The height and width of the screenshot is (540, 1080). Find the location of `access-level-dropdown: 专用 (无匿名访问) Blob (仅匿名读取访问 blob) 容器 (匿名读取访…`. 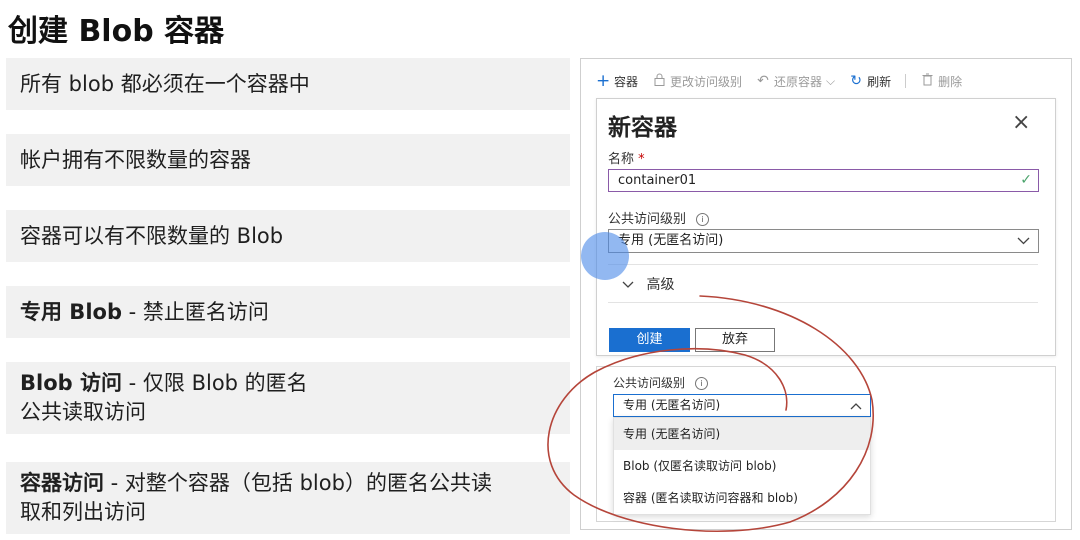

access-level-dropdown: 专用 (无匿名访问) Blob (仅匿名读取访问 blob) 容器 (匿名读取访… is located at coordinates (742, 466).